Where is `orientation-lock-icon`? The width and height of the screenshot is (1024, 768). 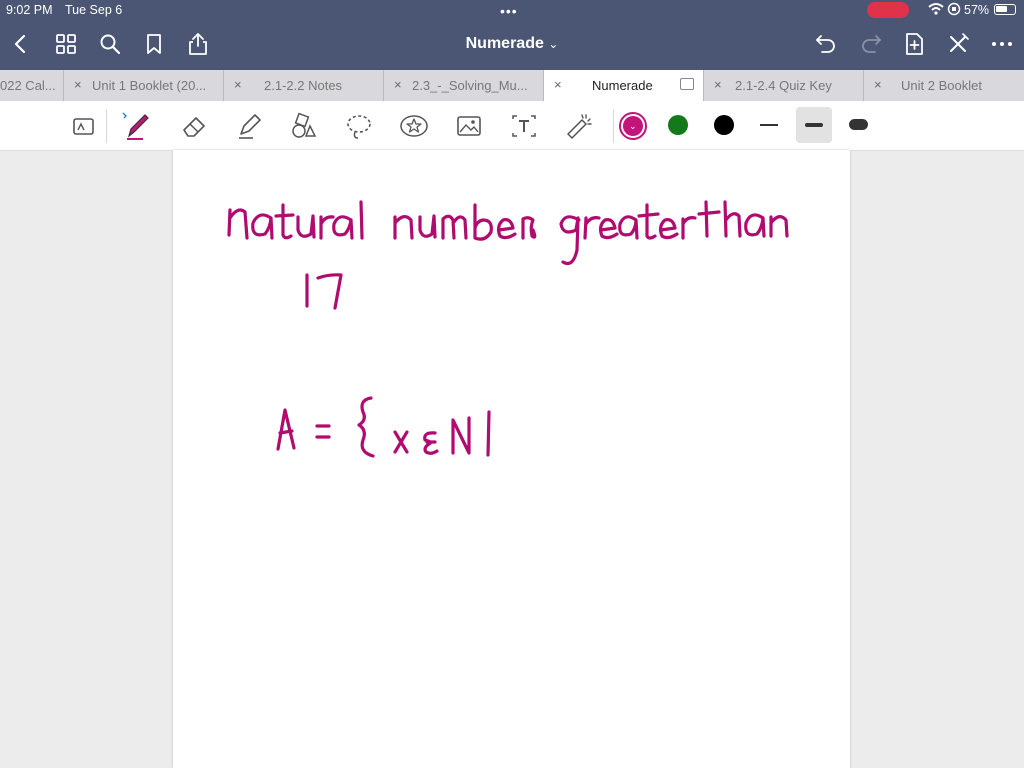 orientation-lock-icon is located at coordinates (954, 9).